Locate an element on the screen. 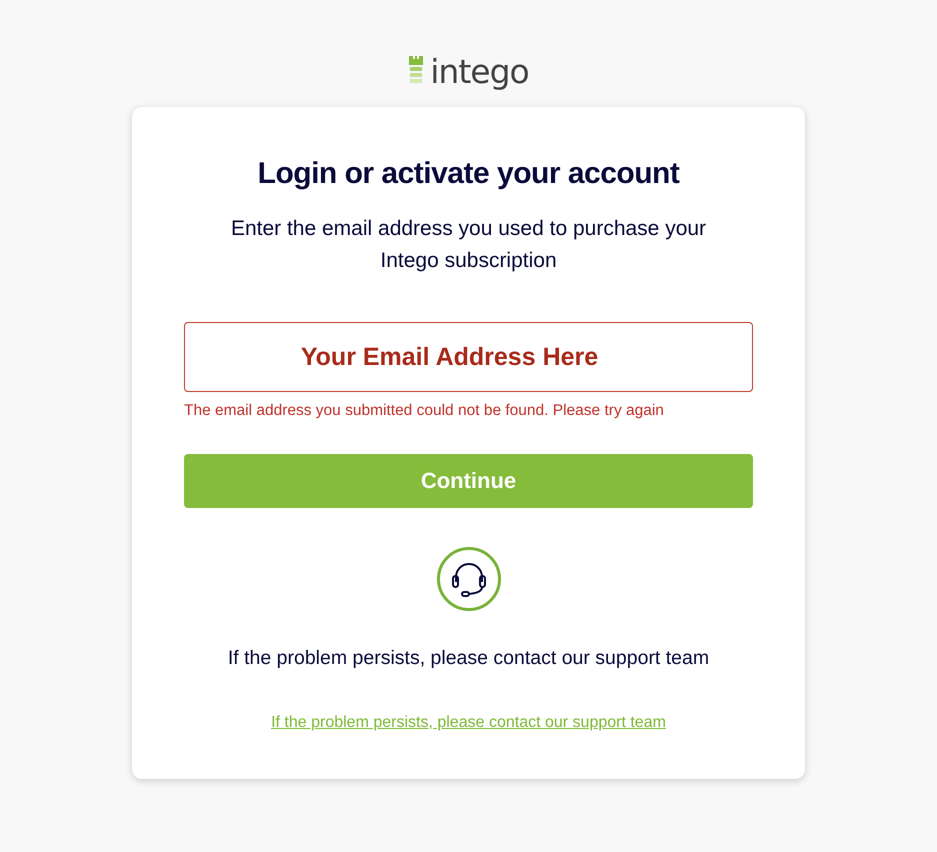  headset-icon is located at coordinates (468, 579).